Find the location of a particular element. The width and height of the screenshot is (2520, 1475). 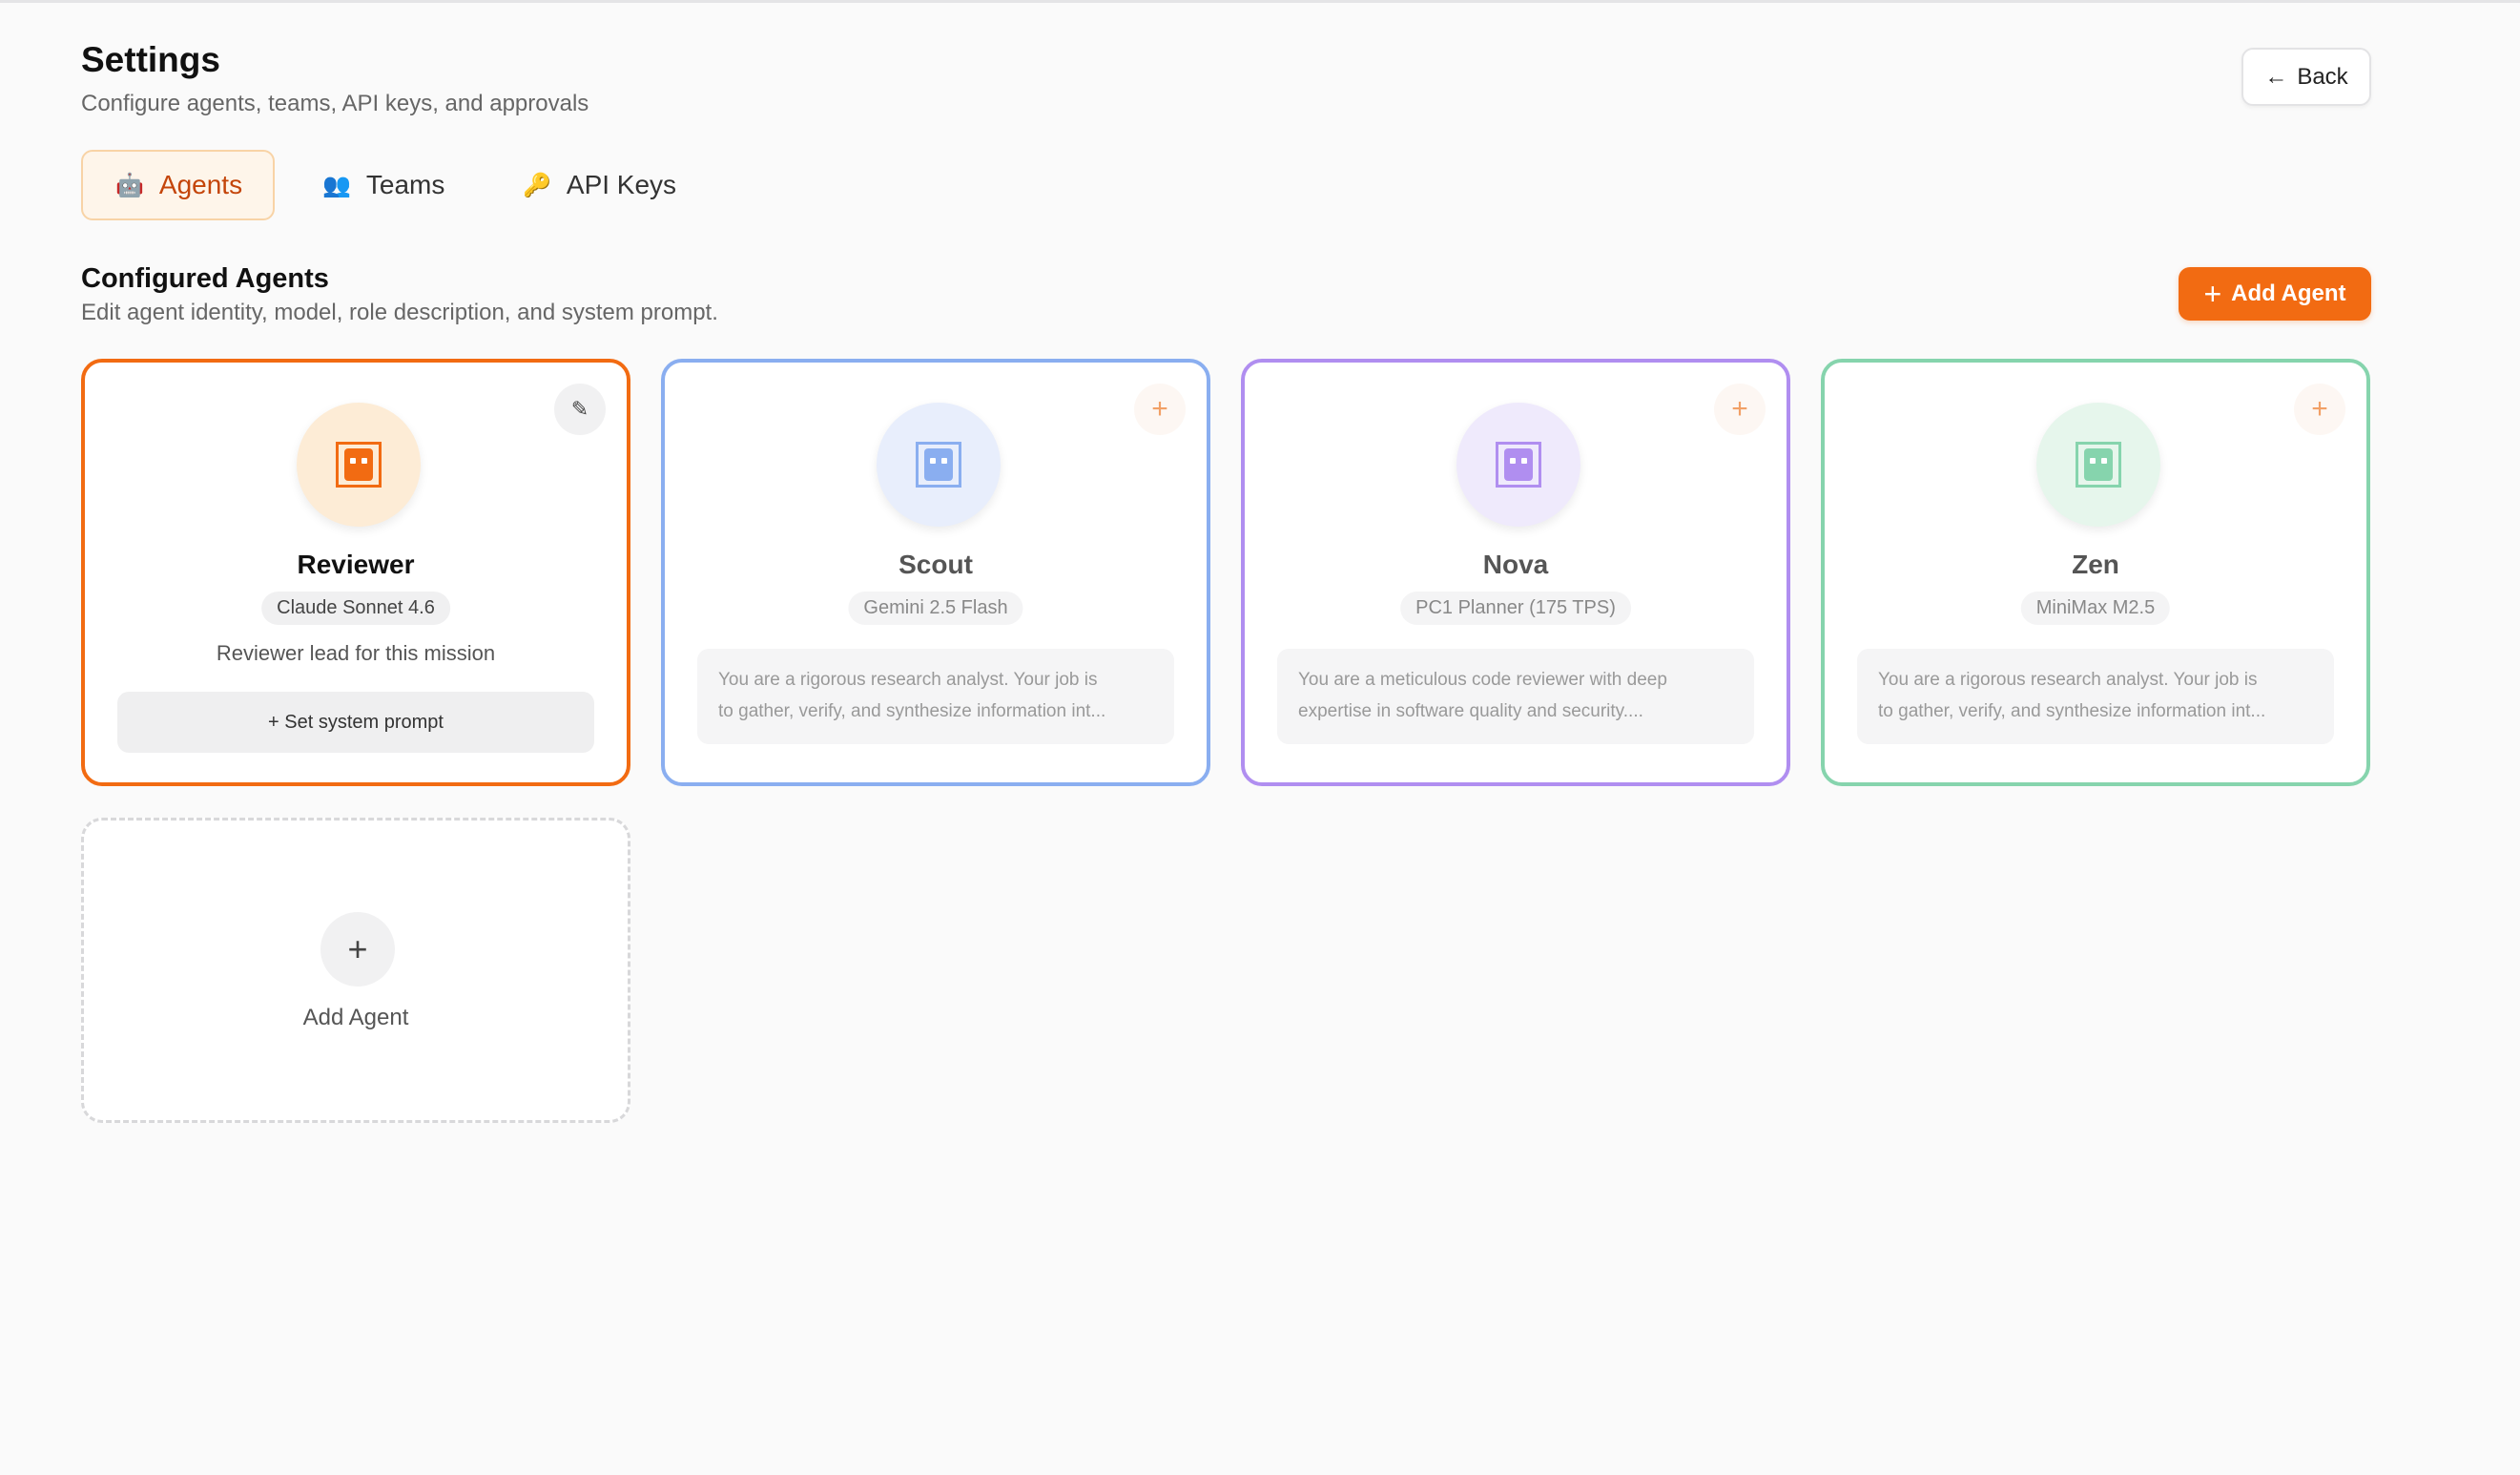

tab-label: Teams is located at coordinates (405, 184).